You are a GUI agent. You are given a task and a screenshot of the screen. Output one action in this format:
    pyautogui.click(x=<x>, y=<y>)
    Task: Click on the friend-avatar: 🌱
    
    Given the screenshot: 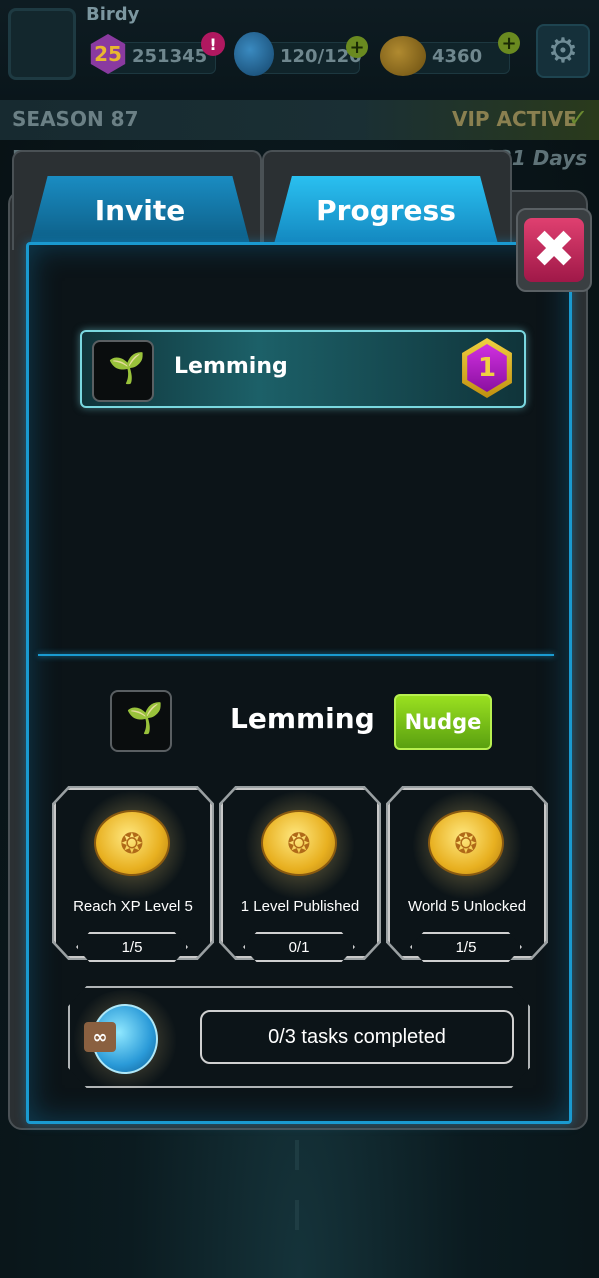 What is the action you would take?
    pyautogui.click(x=123, y=371)
    